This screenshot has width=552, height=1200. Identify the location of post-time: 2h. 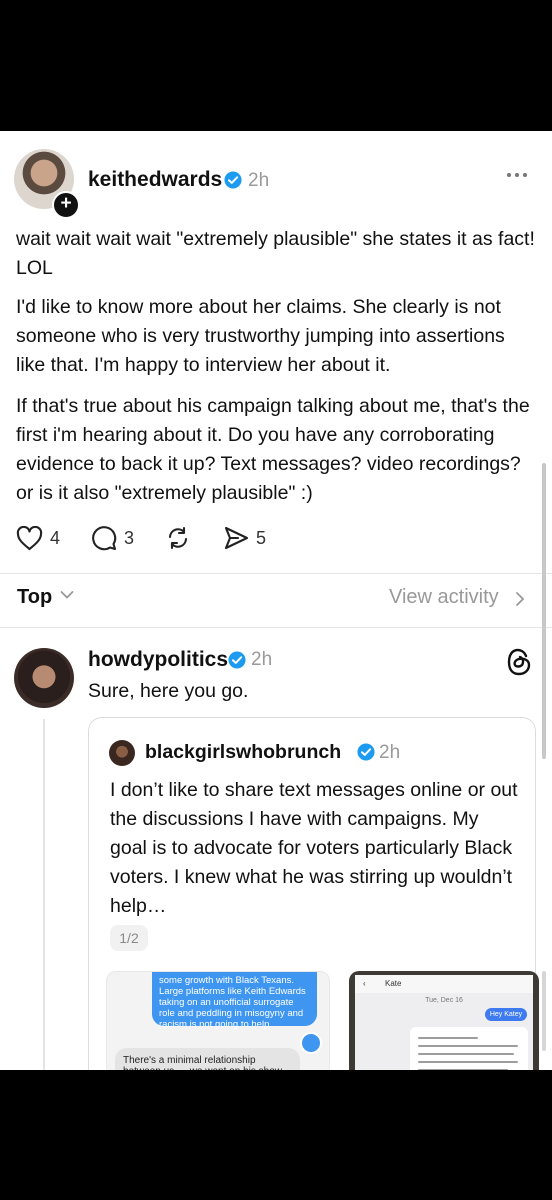
(259, 180).